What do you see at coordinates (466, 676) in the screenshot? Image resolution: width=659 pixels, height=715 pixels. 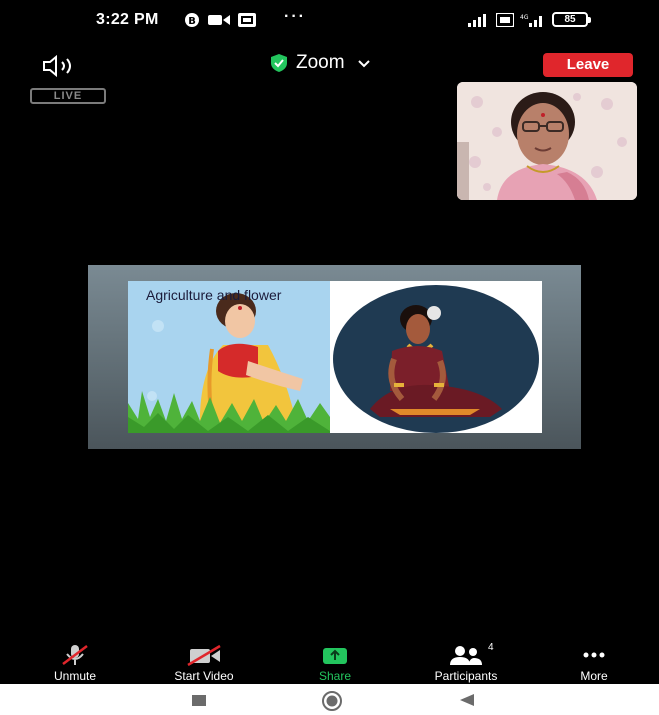 I see `participants-label: Participants` at bounding box center [466, 676].